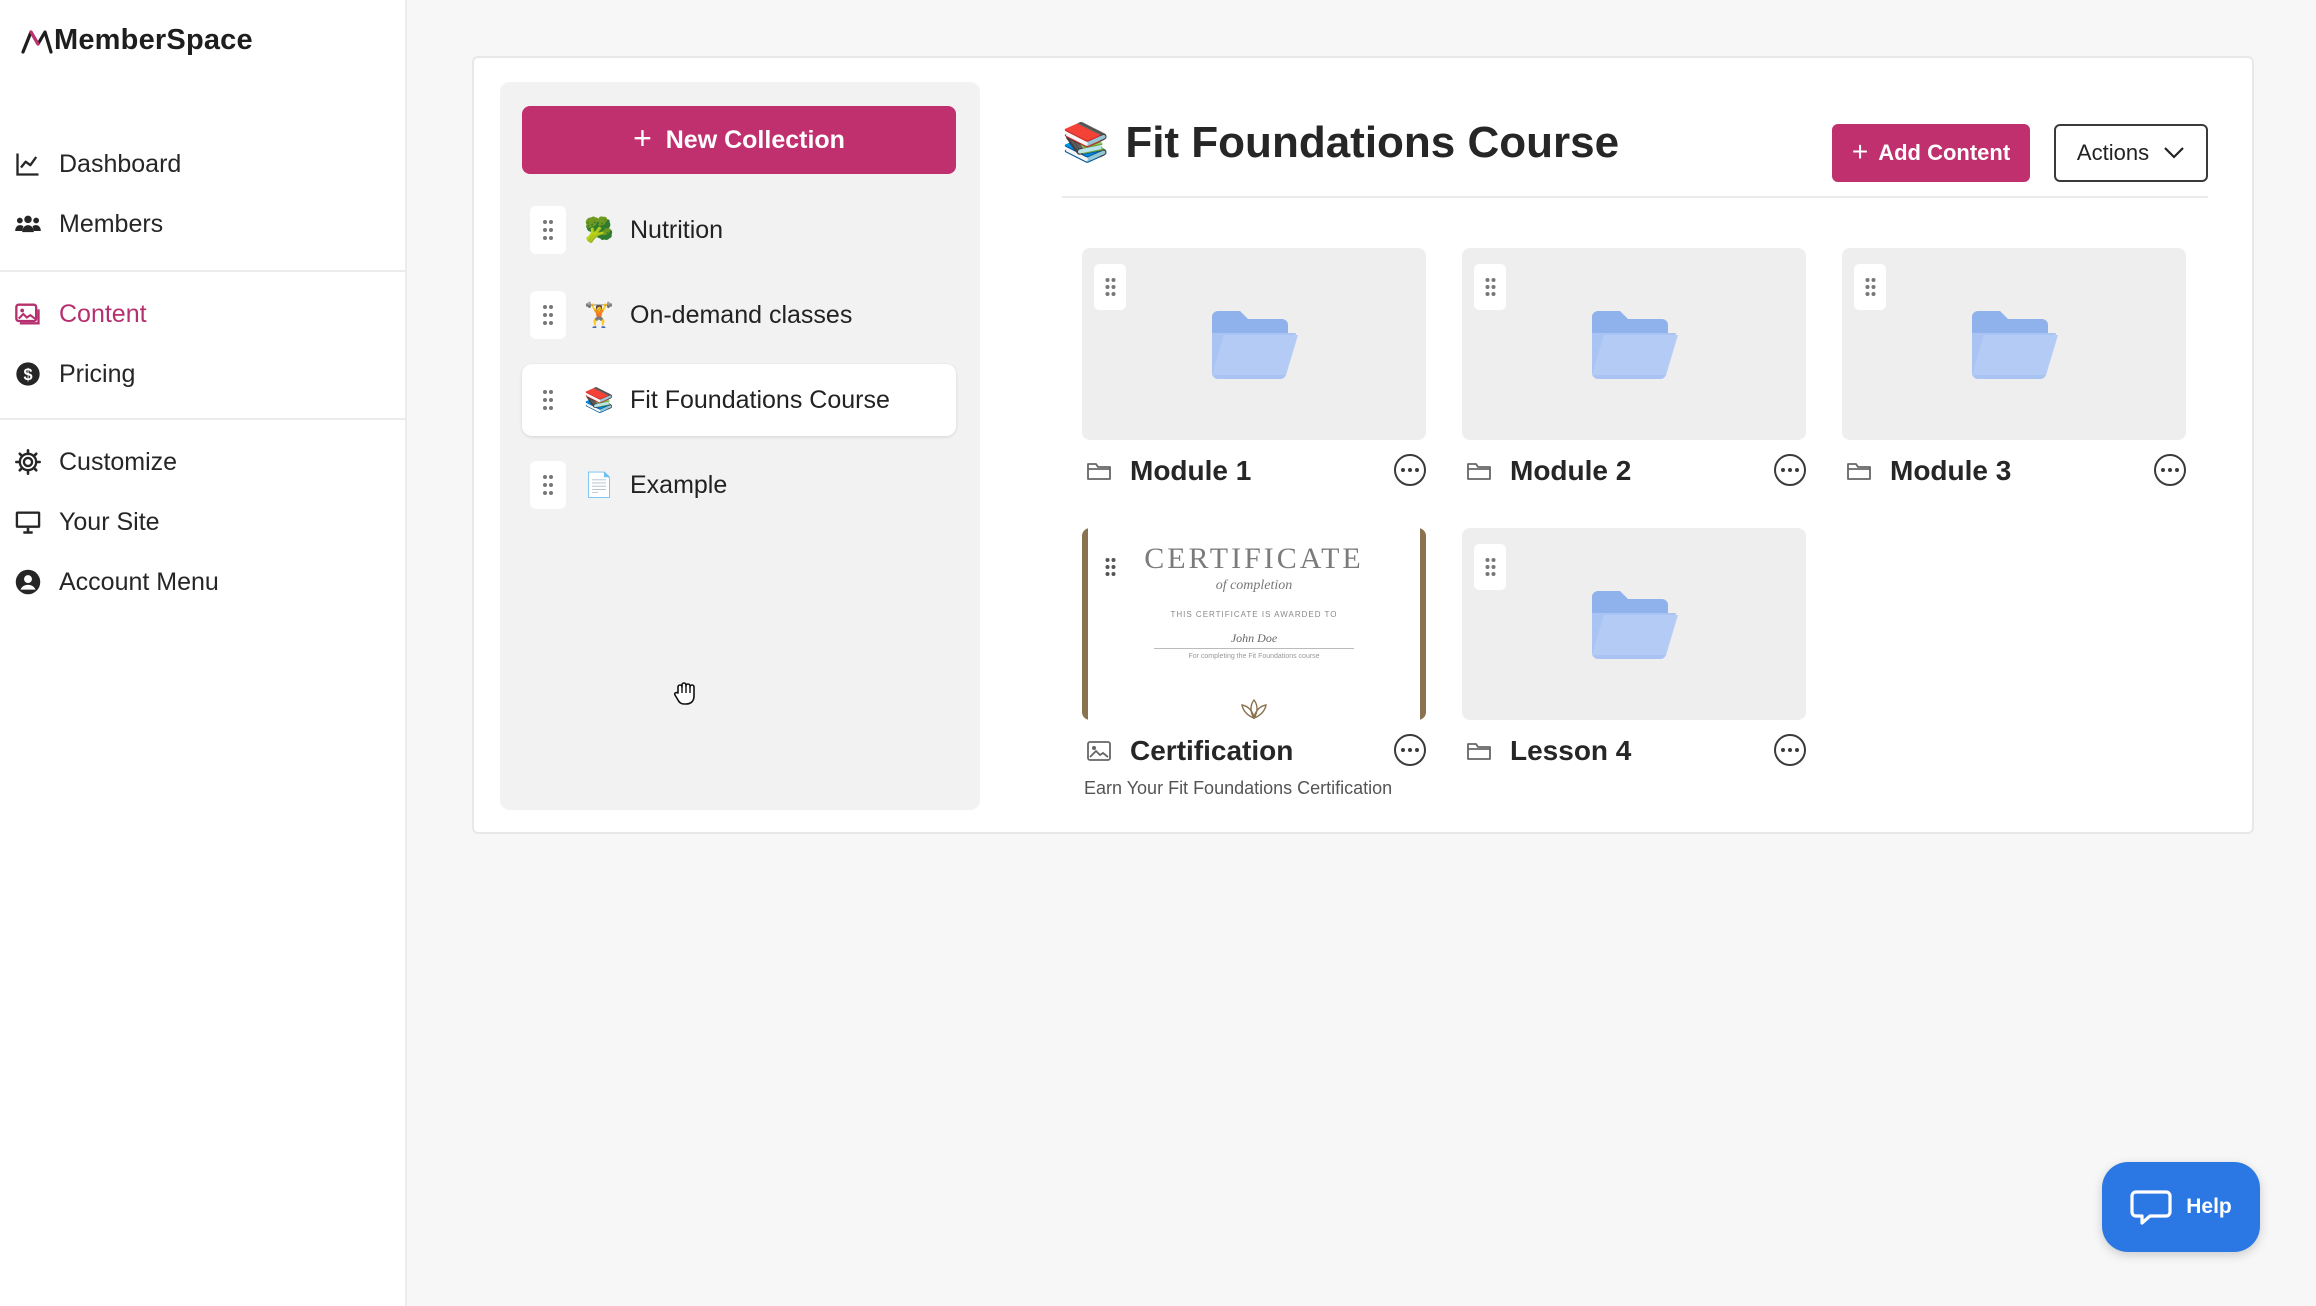 Image resolution: width=2316 pixels, height=1306 pixels. What do you see at coordinates (599, 485) in the screenshot?
I see `document-icon: 📄` at bounding box center [599, 485].